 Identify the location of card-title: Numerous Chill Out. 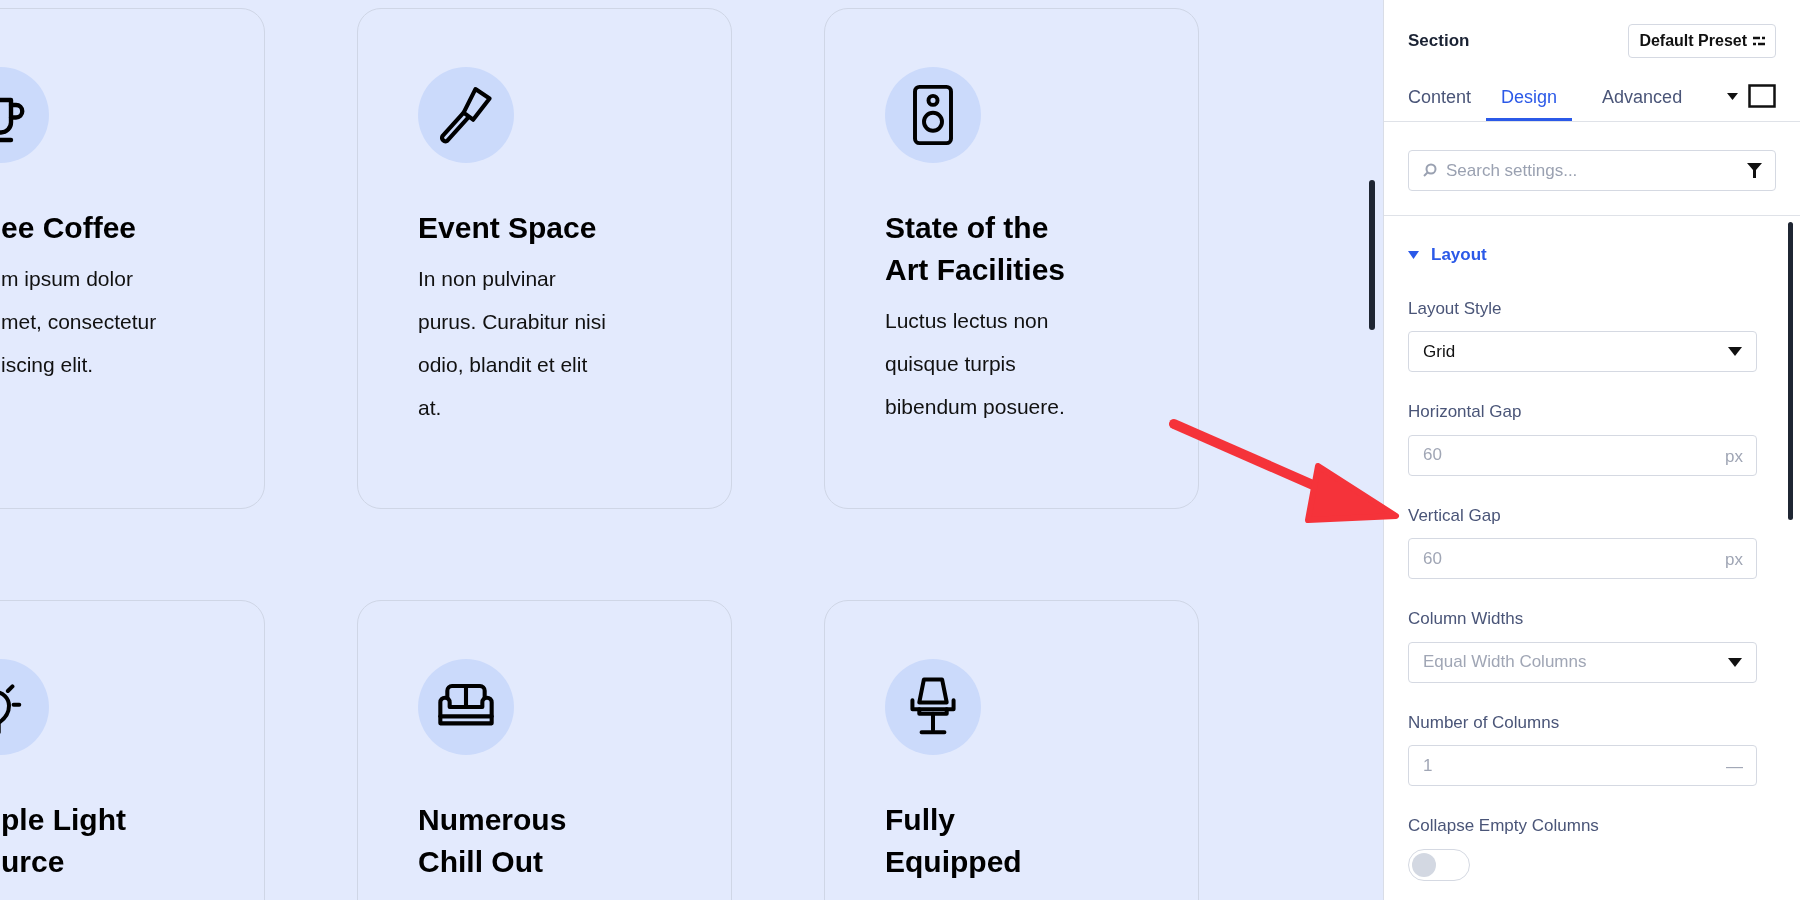
(493, 841).